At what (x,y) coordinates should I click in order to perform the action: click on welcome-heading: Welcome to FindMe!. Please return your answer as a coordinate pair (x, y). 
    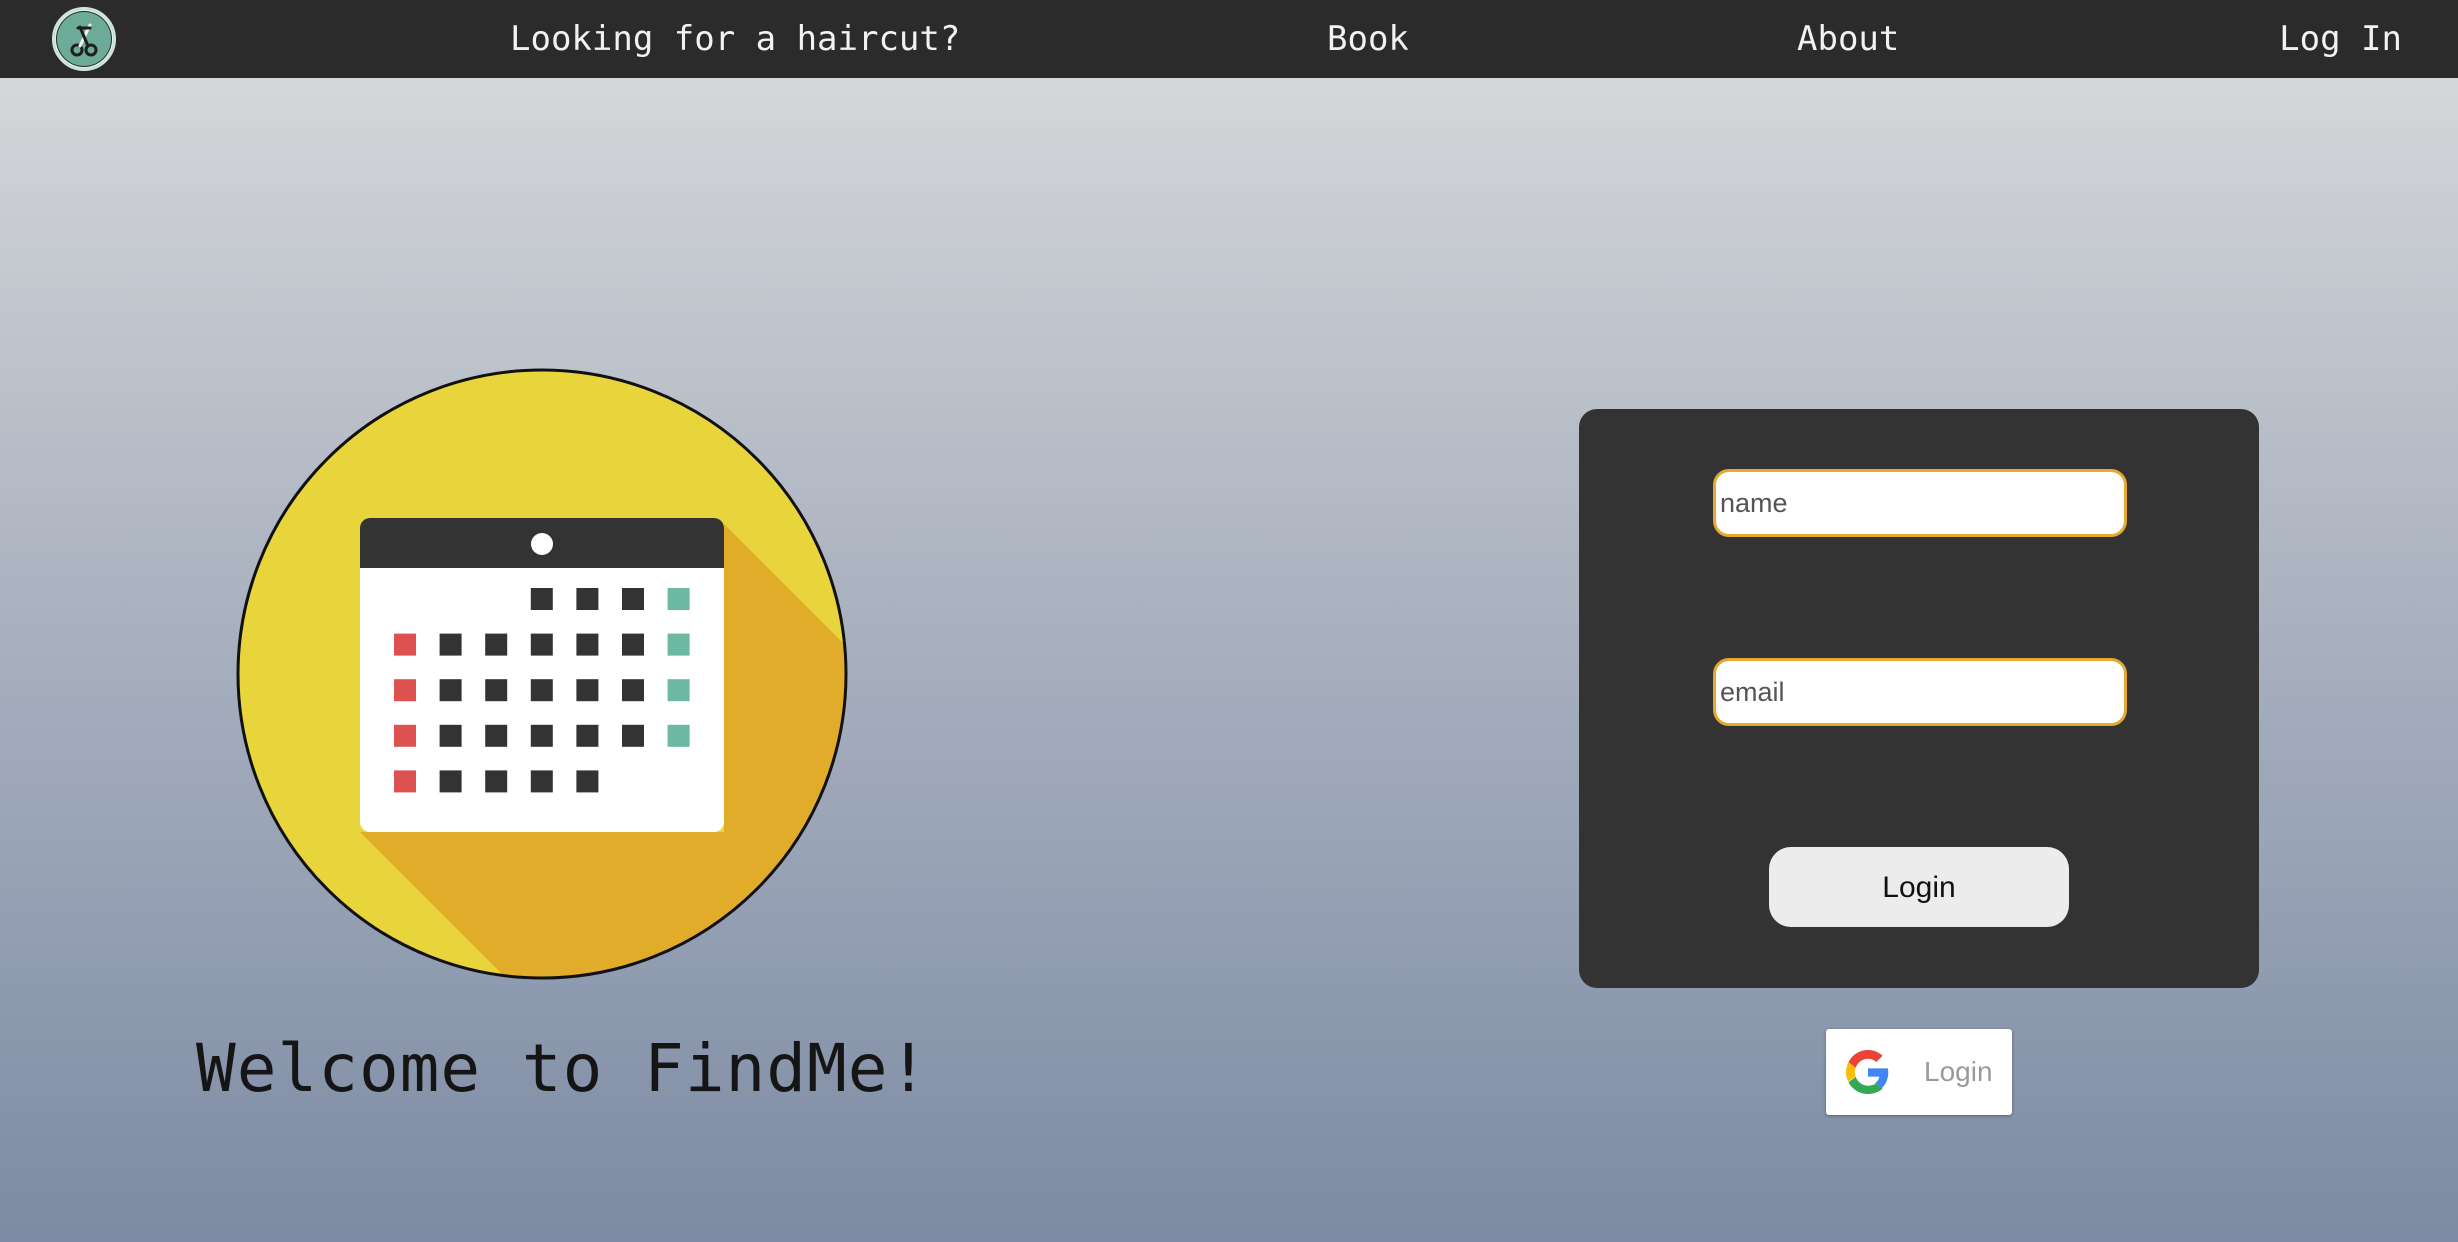
    Looking at the image, I should click on (563, 1068).